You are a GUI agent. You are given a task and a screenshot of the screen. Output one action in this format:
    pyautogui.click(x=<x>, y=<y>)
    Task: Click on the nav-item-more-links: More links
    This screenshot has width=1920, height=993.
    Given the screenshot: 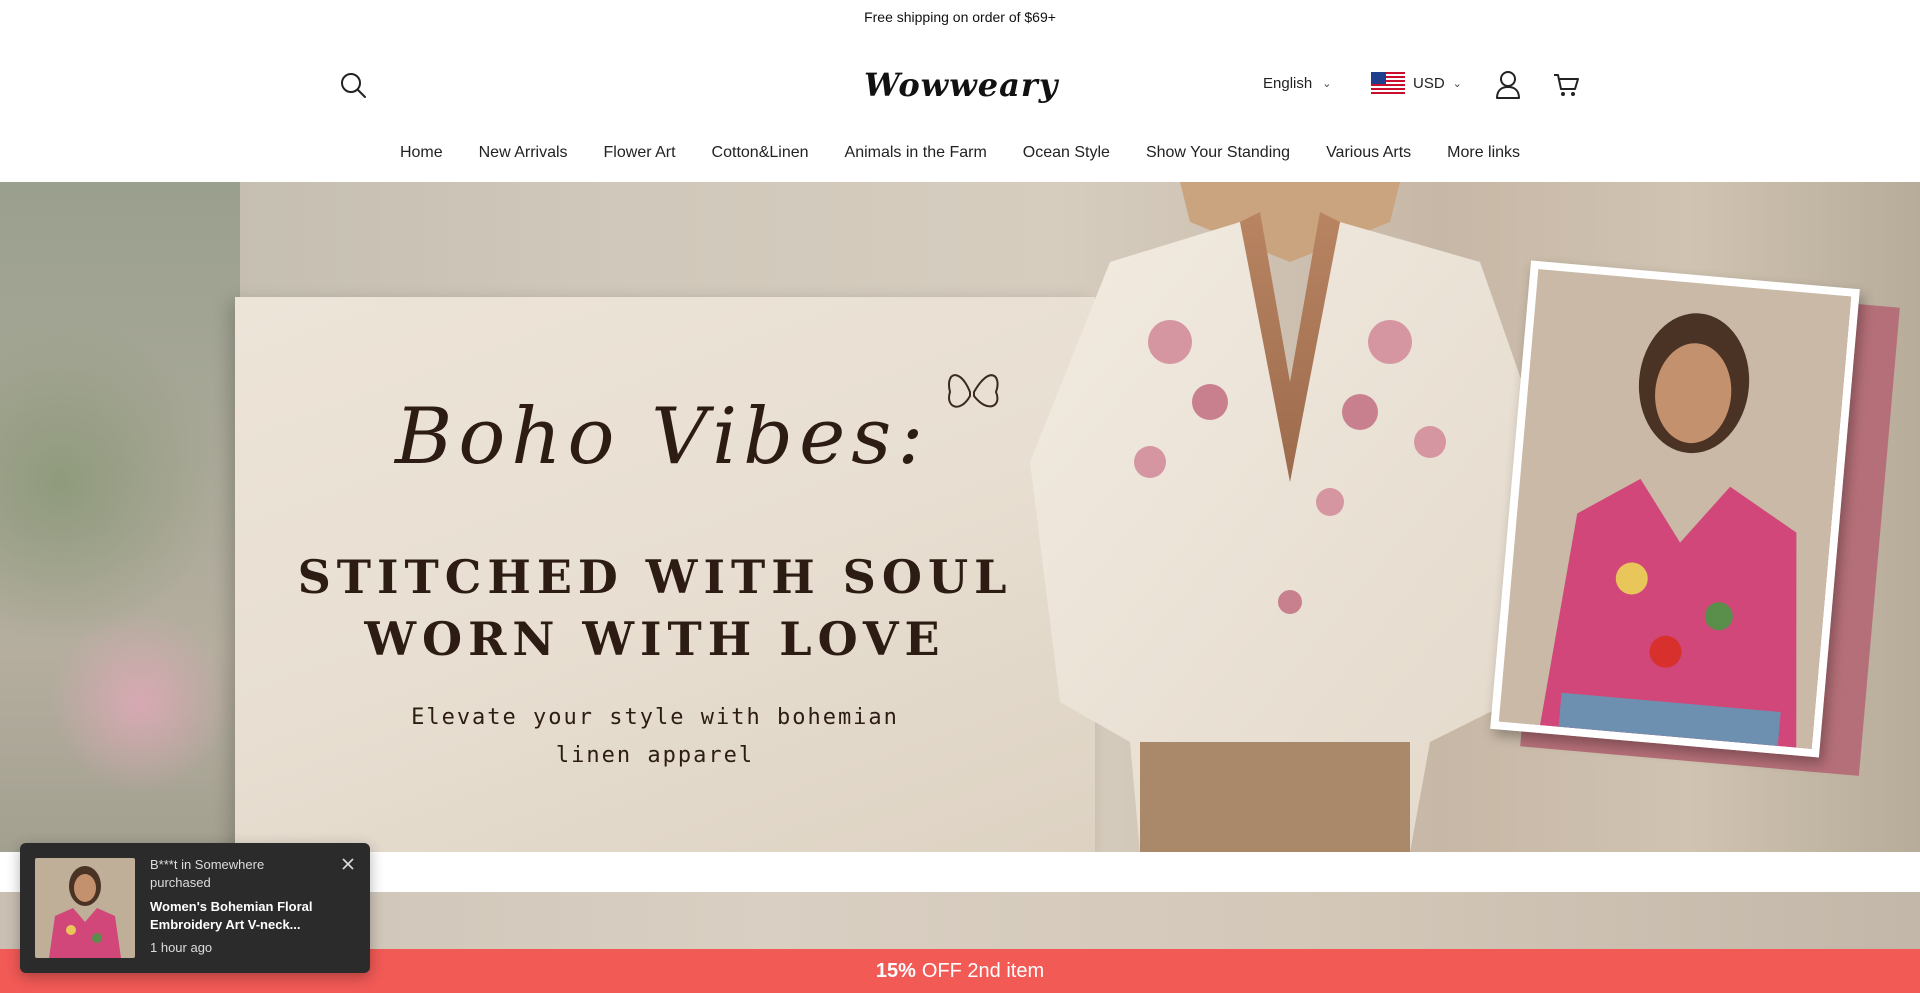 What is the action you would take?
    pyautogui.click(x=1483, y=161)
    